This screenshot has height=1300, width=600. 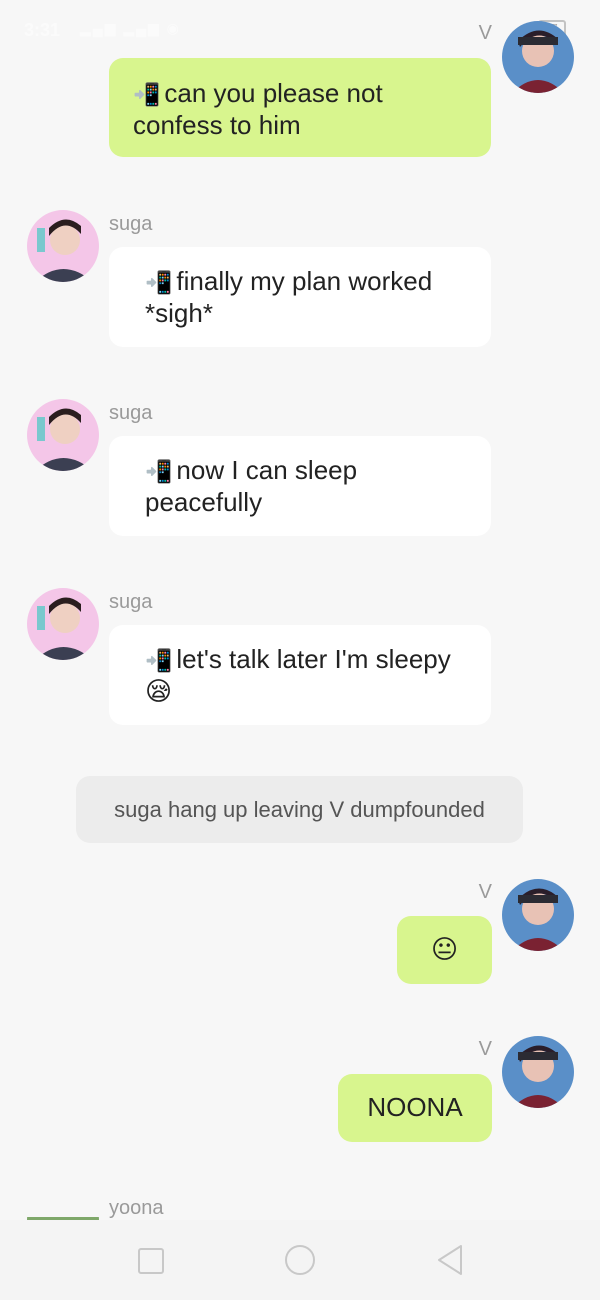 I want to click on signal-icons: ▂▄▆ ▂▄▆ ◉, so click(x=130, y=28).